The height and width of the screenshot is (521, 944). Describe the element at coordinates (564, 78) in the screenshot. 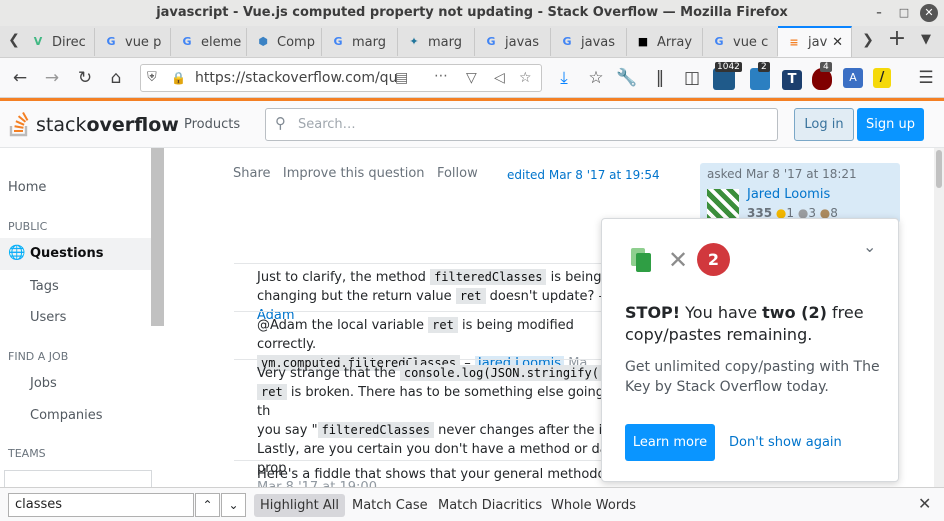

I see `downloads-icon: ⤓` at that location.